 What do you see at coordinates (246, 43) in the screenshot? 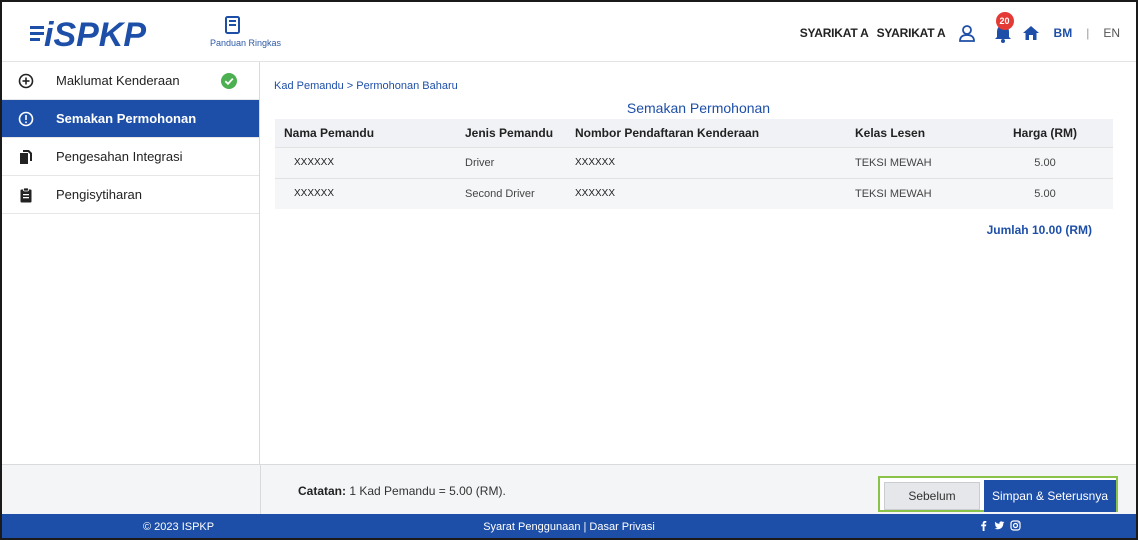
I see `guide-label: Panduan Ringkas` at bounding box center [246, 43].